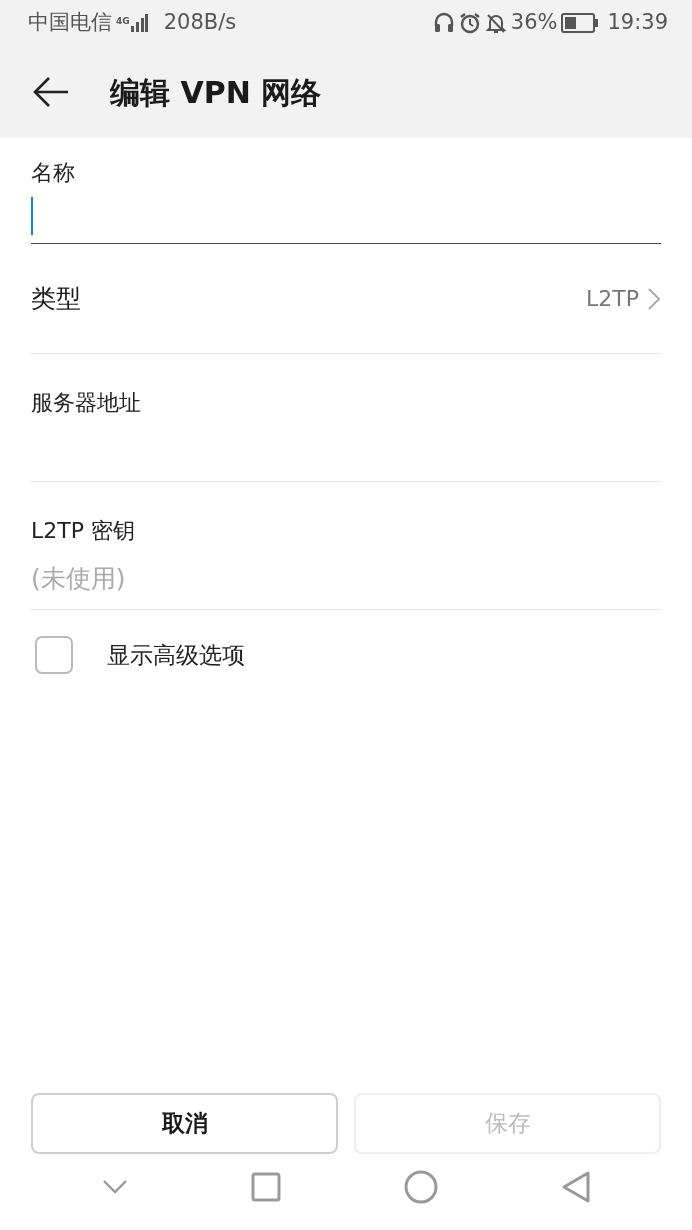  I want to click on field-label: 类型, so click(56, 298).